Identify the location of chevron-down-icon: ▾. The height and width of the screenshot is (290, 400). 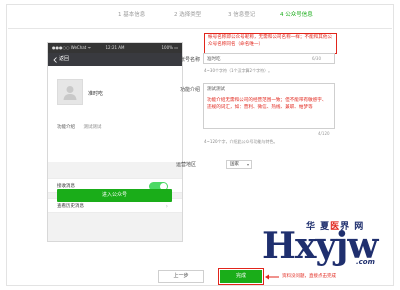
(247, 164).